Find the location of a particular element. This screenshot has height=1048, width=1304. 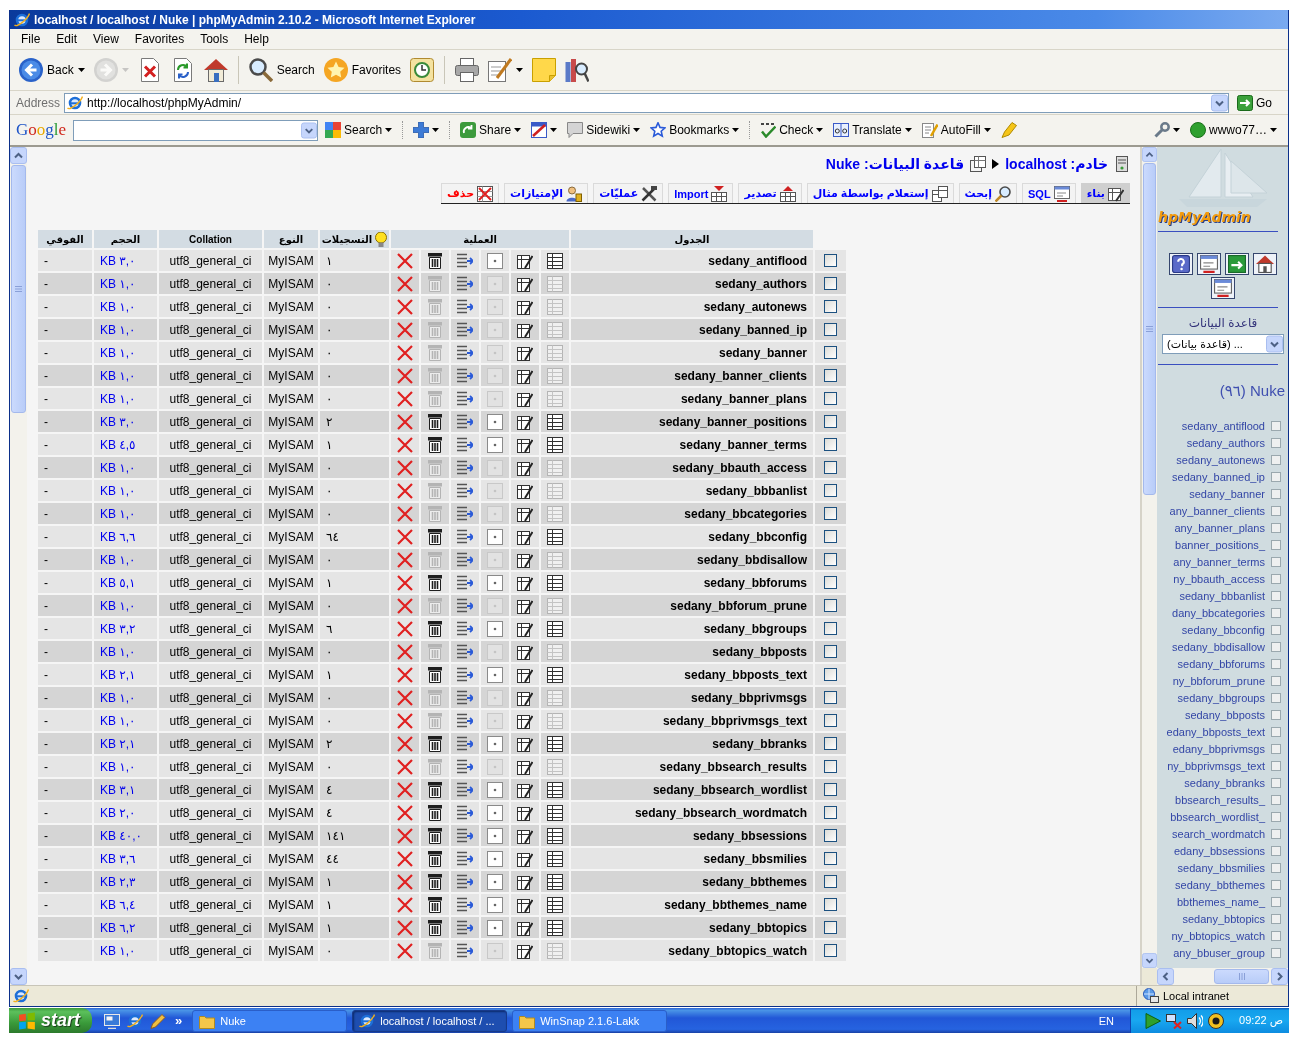

size-link: KB ٥,١ is located at coordinates (118, 582).